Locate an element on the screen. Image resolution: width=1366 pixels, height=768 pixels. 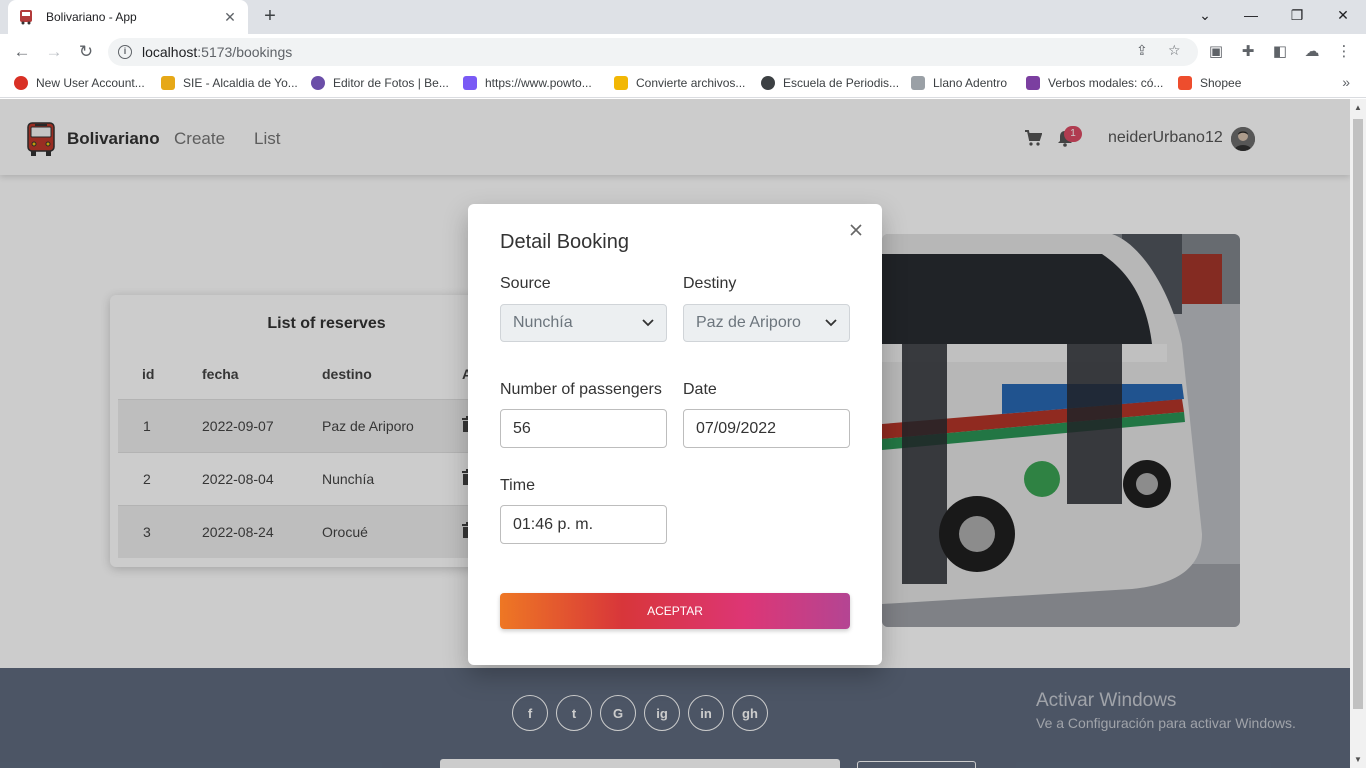
date-label: Date is located at coordinates (700, 389).